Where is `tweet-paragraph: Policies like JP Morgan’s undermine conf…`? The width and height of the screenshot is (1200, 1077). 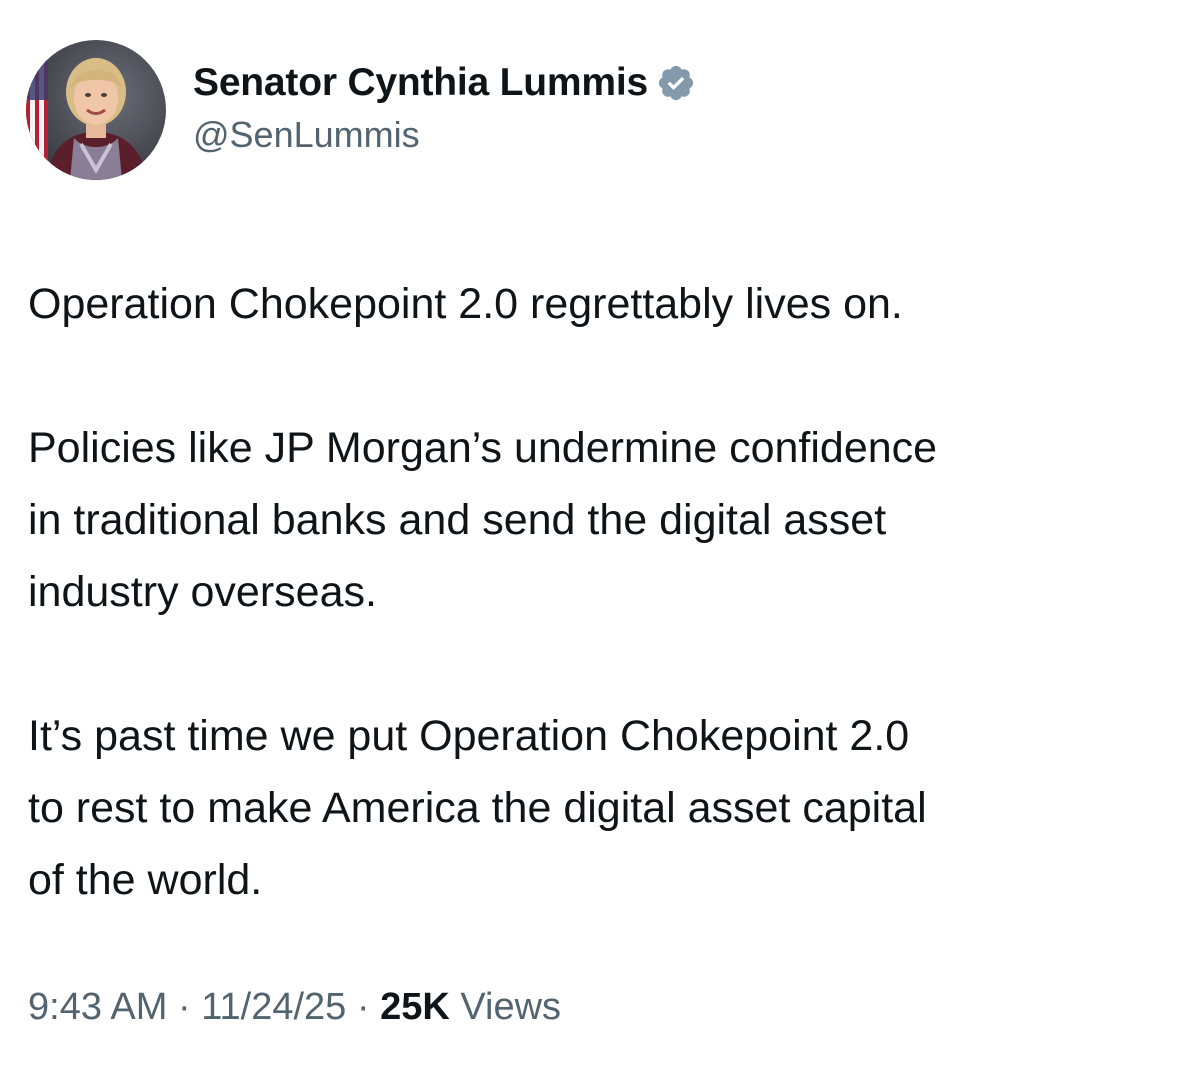 tweet-paragraph: Policies like JP Morgan’s undermine conf… is located at coordinates (483, 520).